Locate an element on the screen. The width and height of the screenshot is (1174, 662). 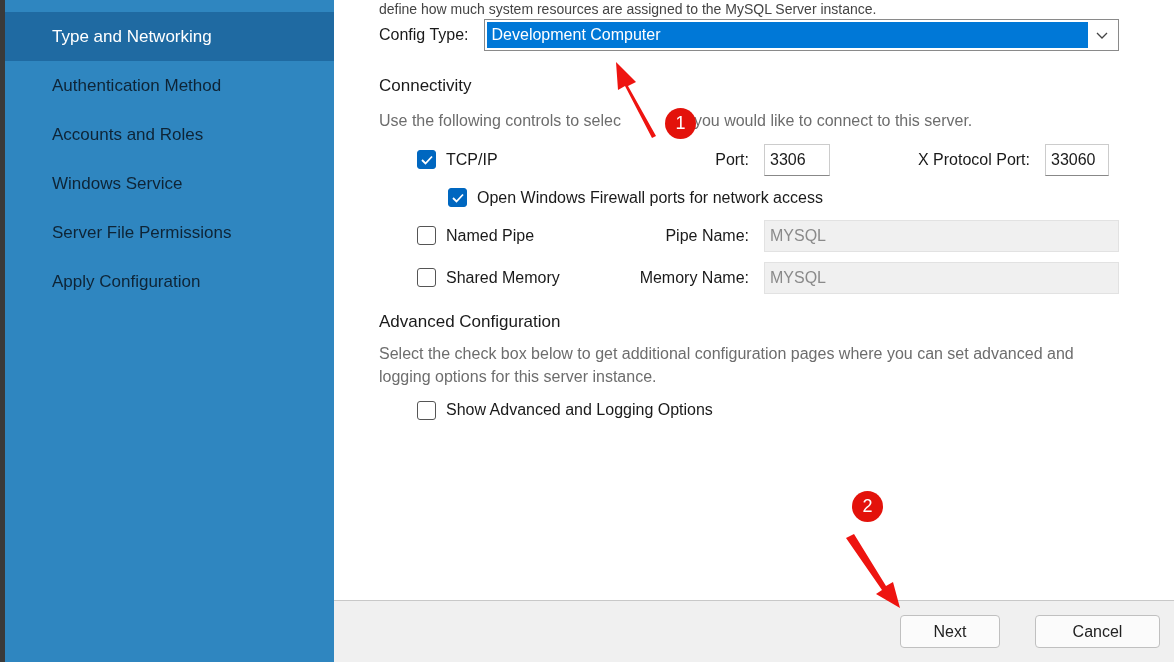
option-label: Shared Memory is located at coordinates (503, 277).